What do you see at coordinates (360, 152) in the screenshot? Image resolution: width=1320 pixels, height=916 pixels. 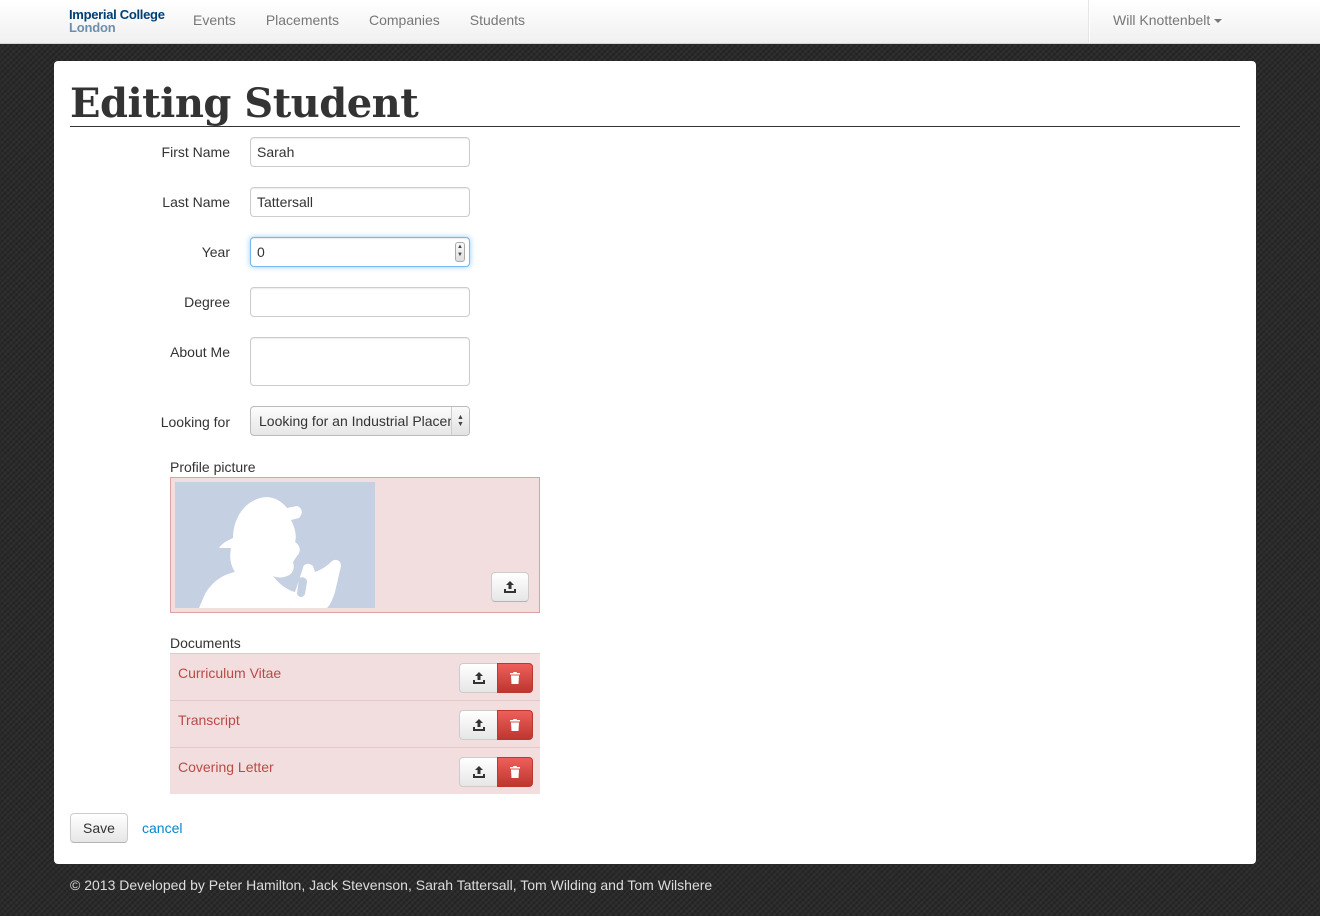 I see `first-name-input` at bounding box center [360, 152].